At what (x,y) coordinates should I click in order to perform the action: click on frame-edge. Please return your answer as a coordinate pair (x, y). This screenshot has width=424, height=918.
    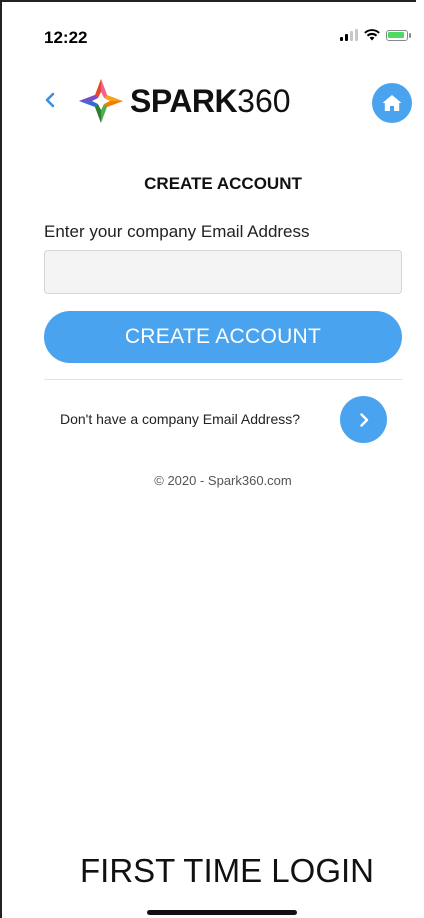
    Looking at the image, I should click on (420, 459).